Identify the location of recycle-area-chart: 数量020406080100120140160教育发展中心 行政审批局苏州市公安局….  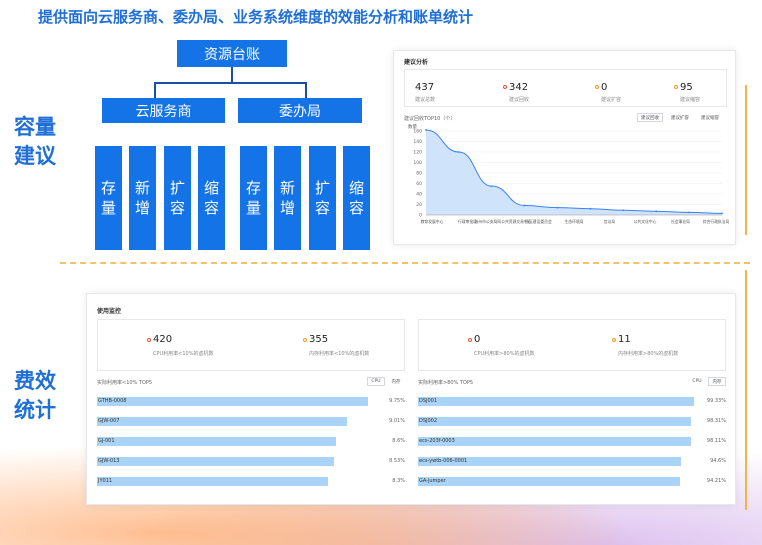
(568, 173).